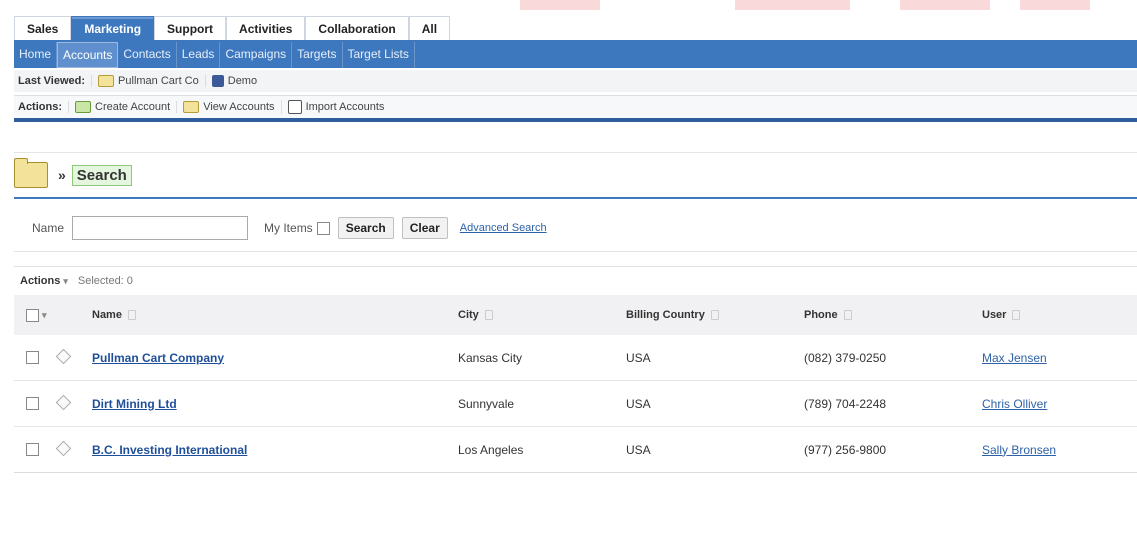 This screenshot has height=550, width=1137. Describe the element at coordinates (345, 107) in the screenshot. I see `import-accounts-label: Import Accounts` at that location.